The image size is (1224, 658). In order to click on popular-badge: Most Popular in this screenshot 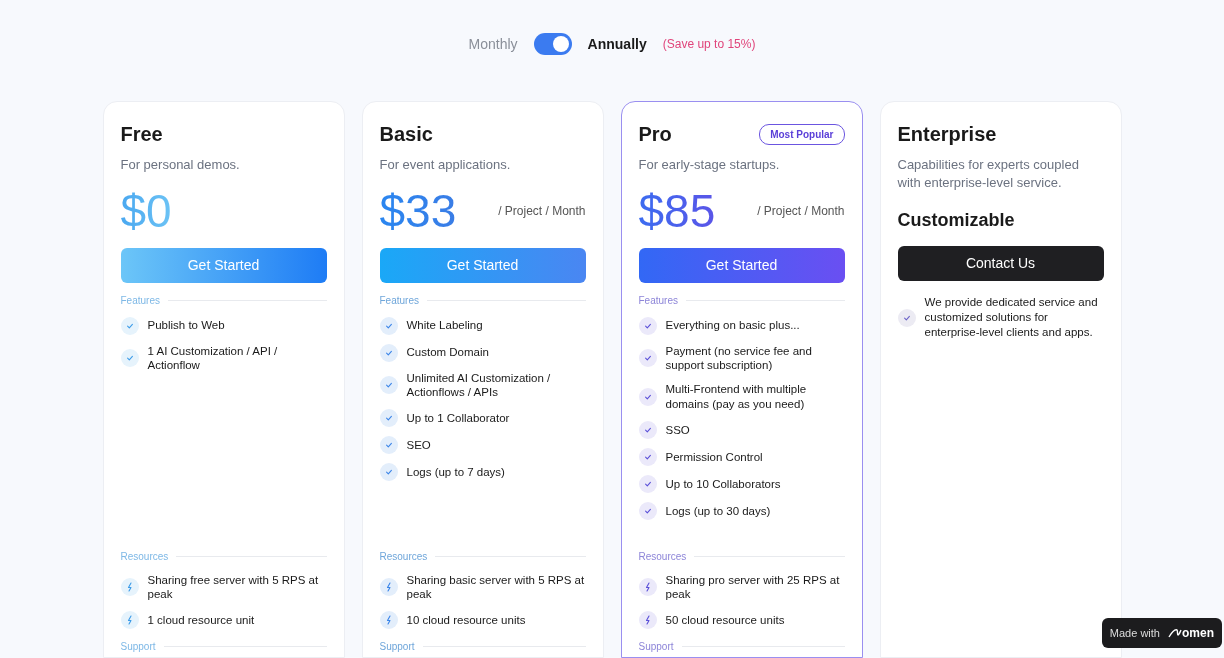, I will do `click(802, 134)`.